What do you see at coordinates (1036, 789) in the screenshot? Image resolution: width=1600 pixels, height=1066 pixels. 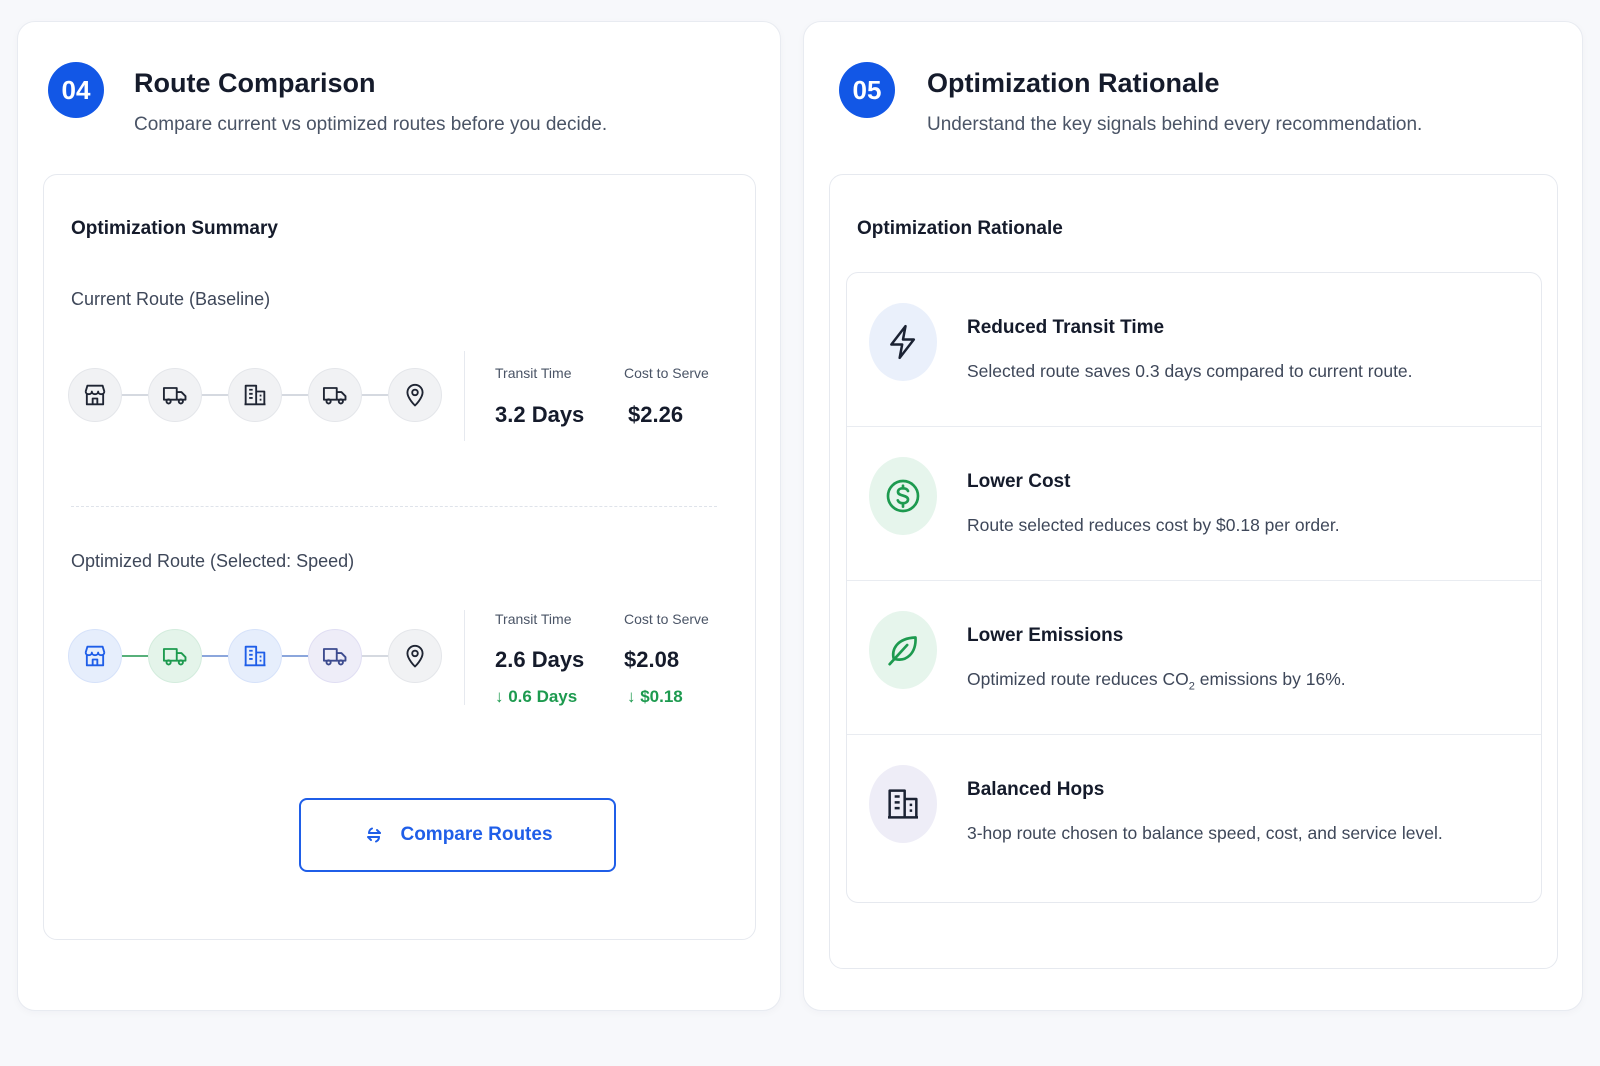 I see `rationale-title: Balanced Hops` at bounding box center [1036, 789].